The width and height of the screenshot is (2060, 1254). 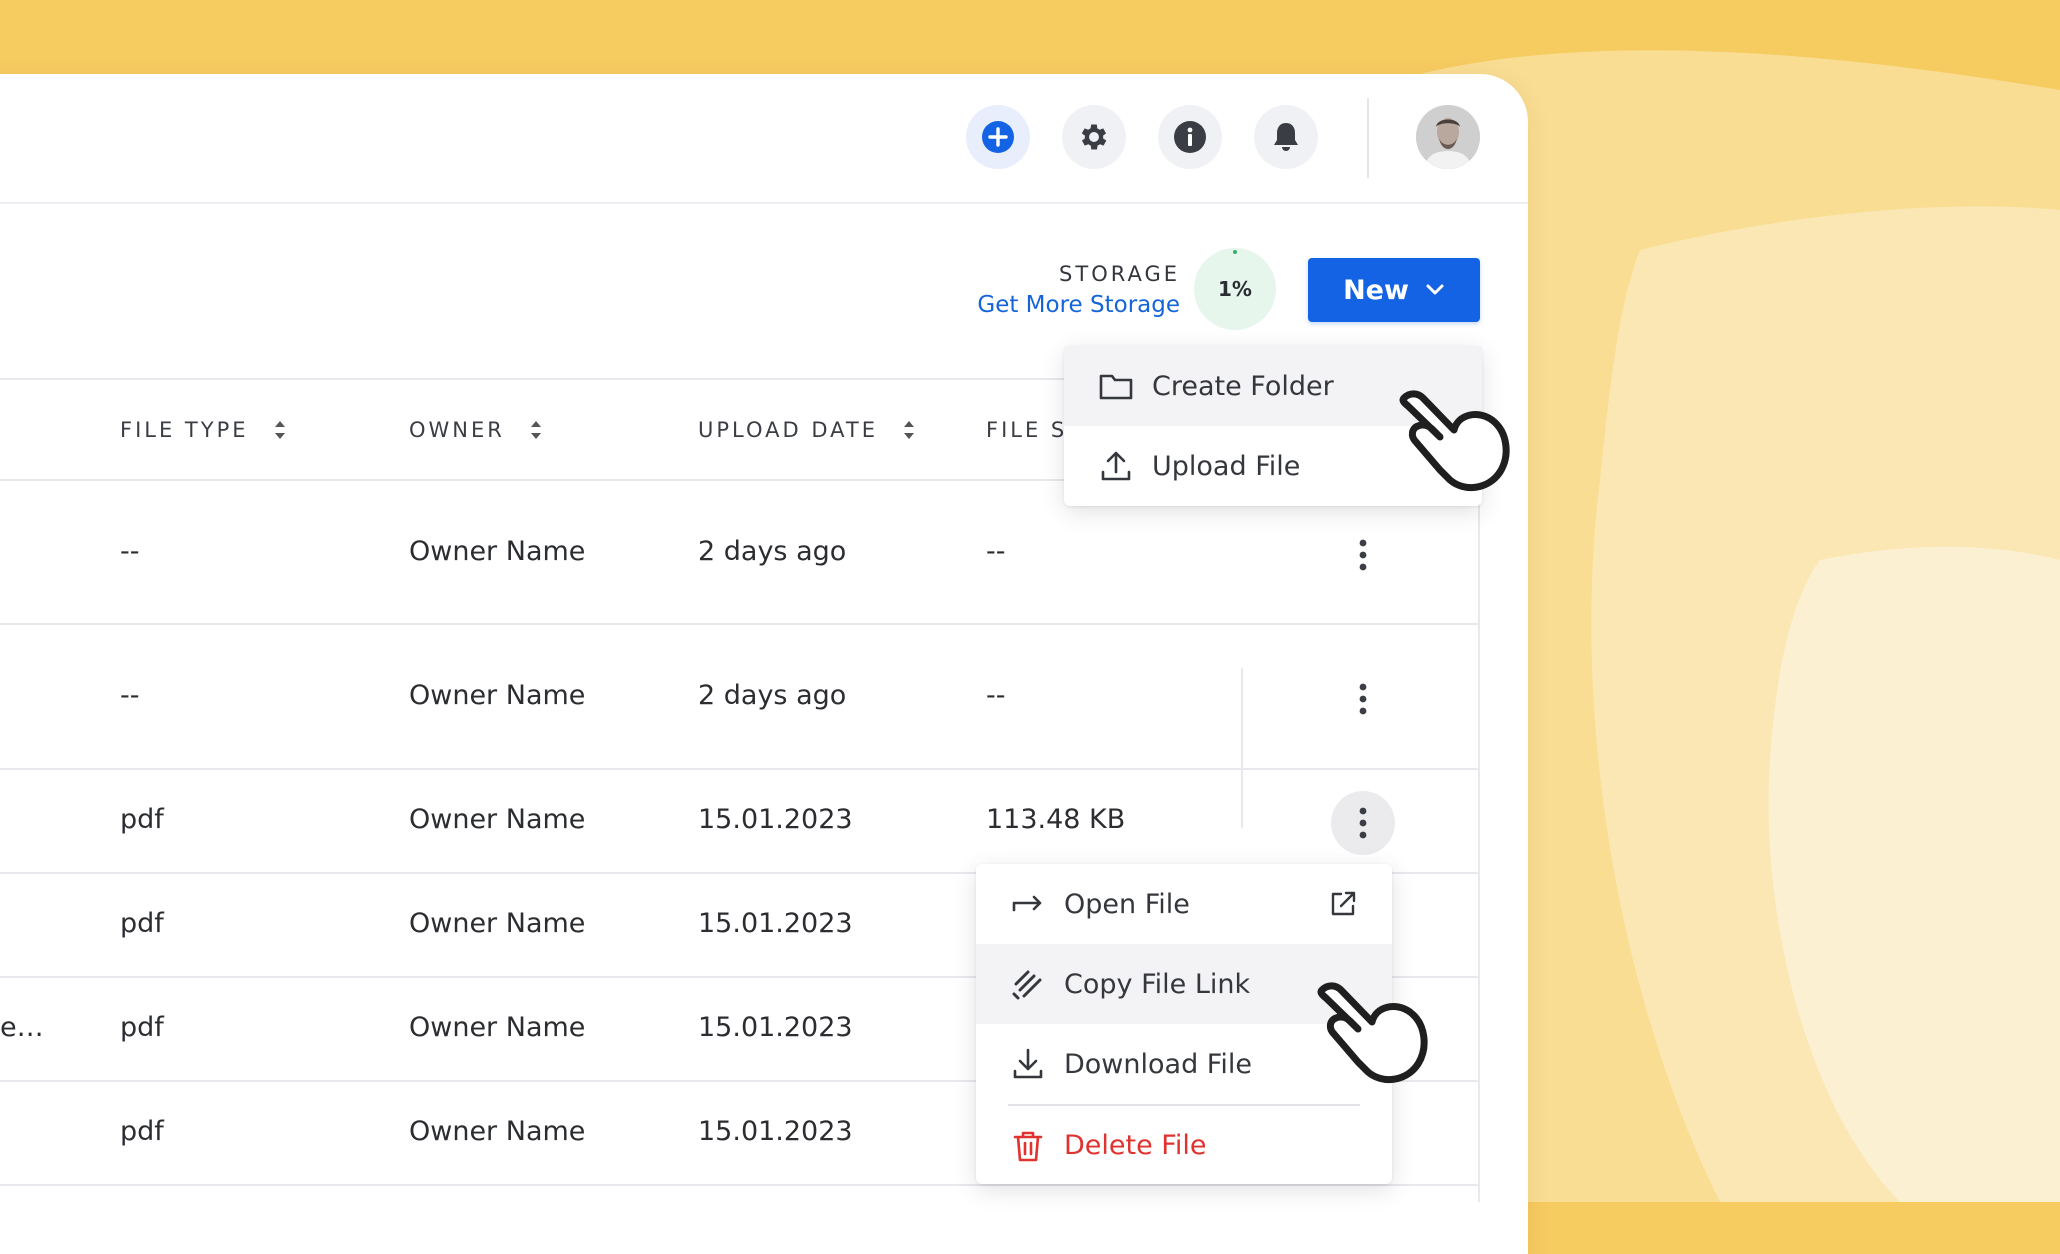 I want to click on row3-upload-date: 15.01.2023, so click(x=775, y=819).